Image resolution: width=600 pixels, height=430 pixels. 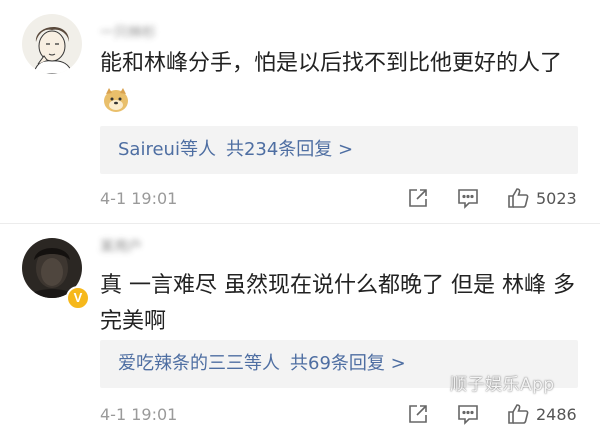 I want to click on username: 一只林杉, so click(x=155, y=33).